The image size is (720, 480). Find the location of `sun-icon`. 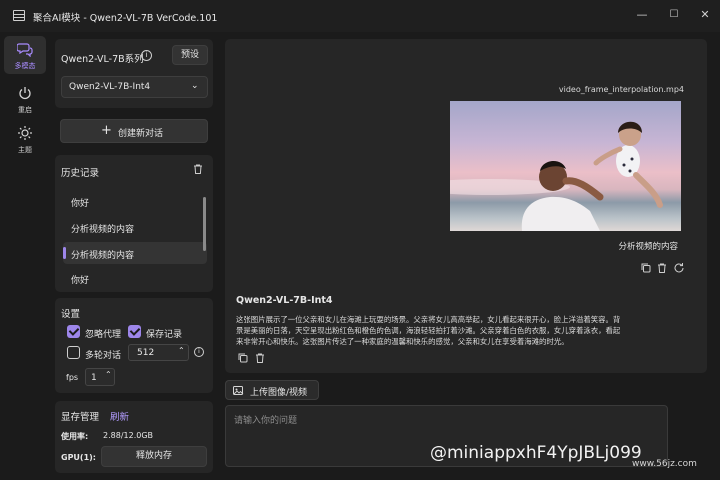

sun-icon is located at coordinates (25, 133).